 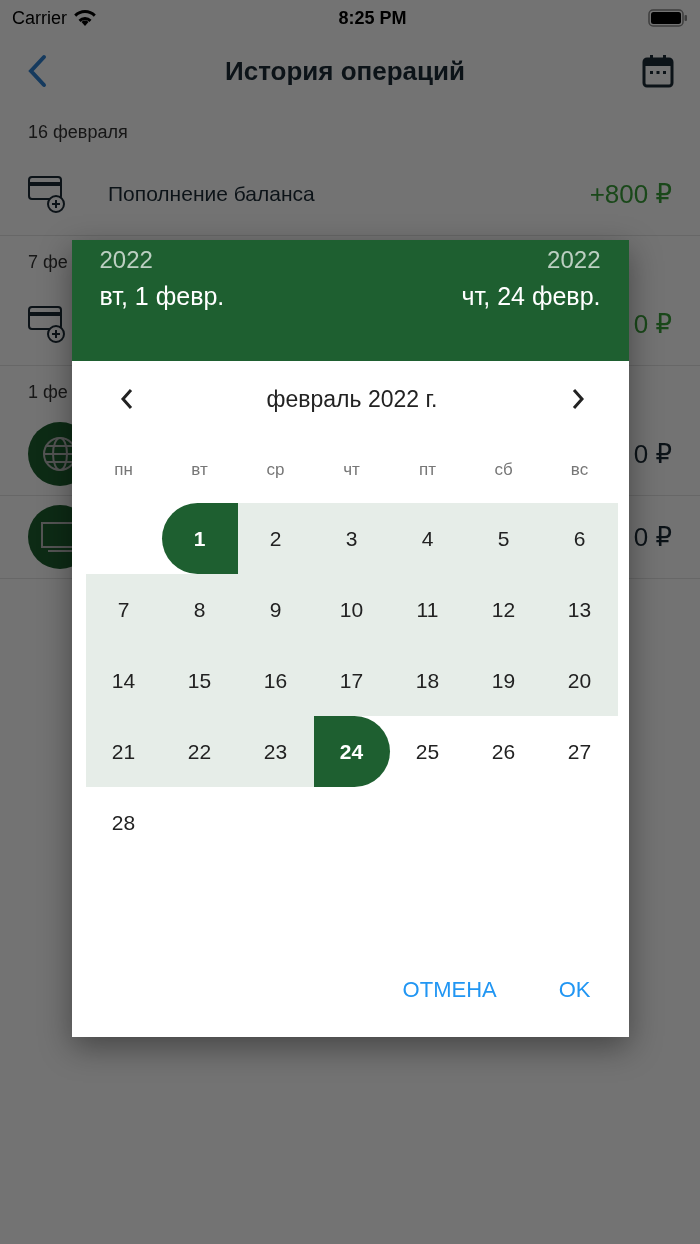 I want to click on battery-icon, so click(x=668, y=18).